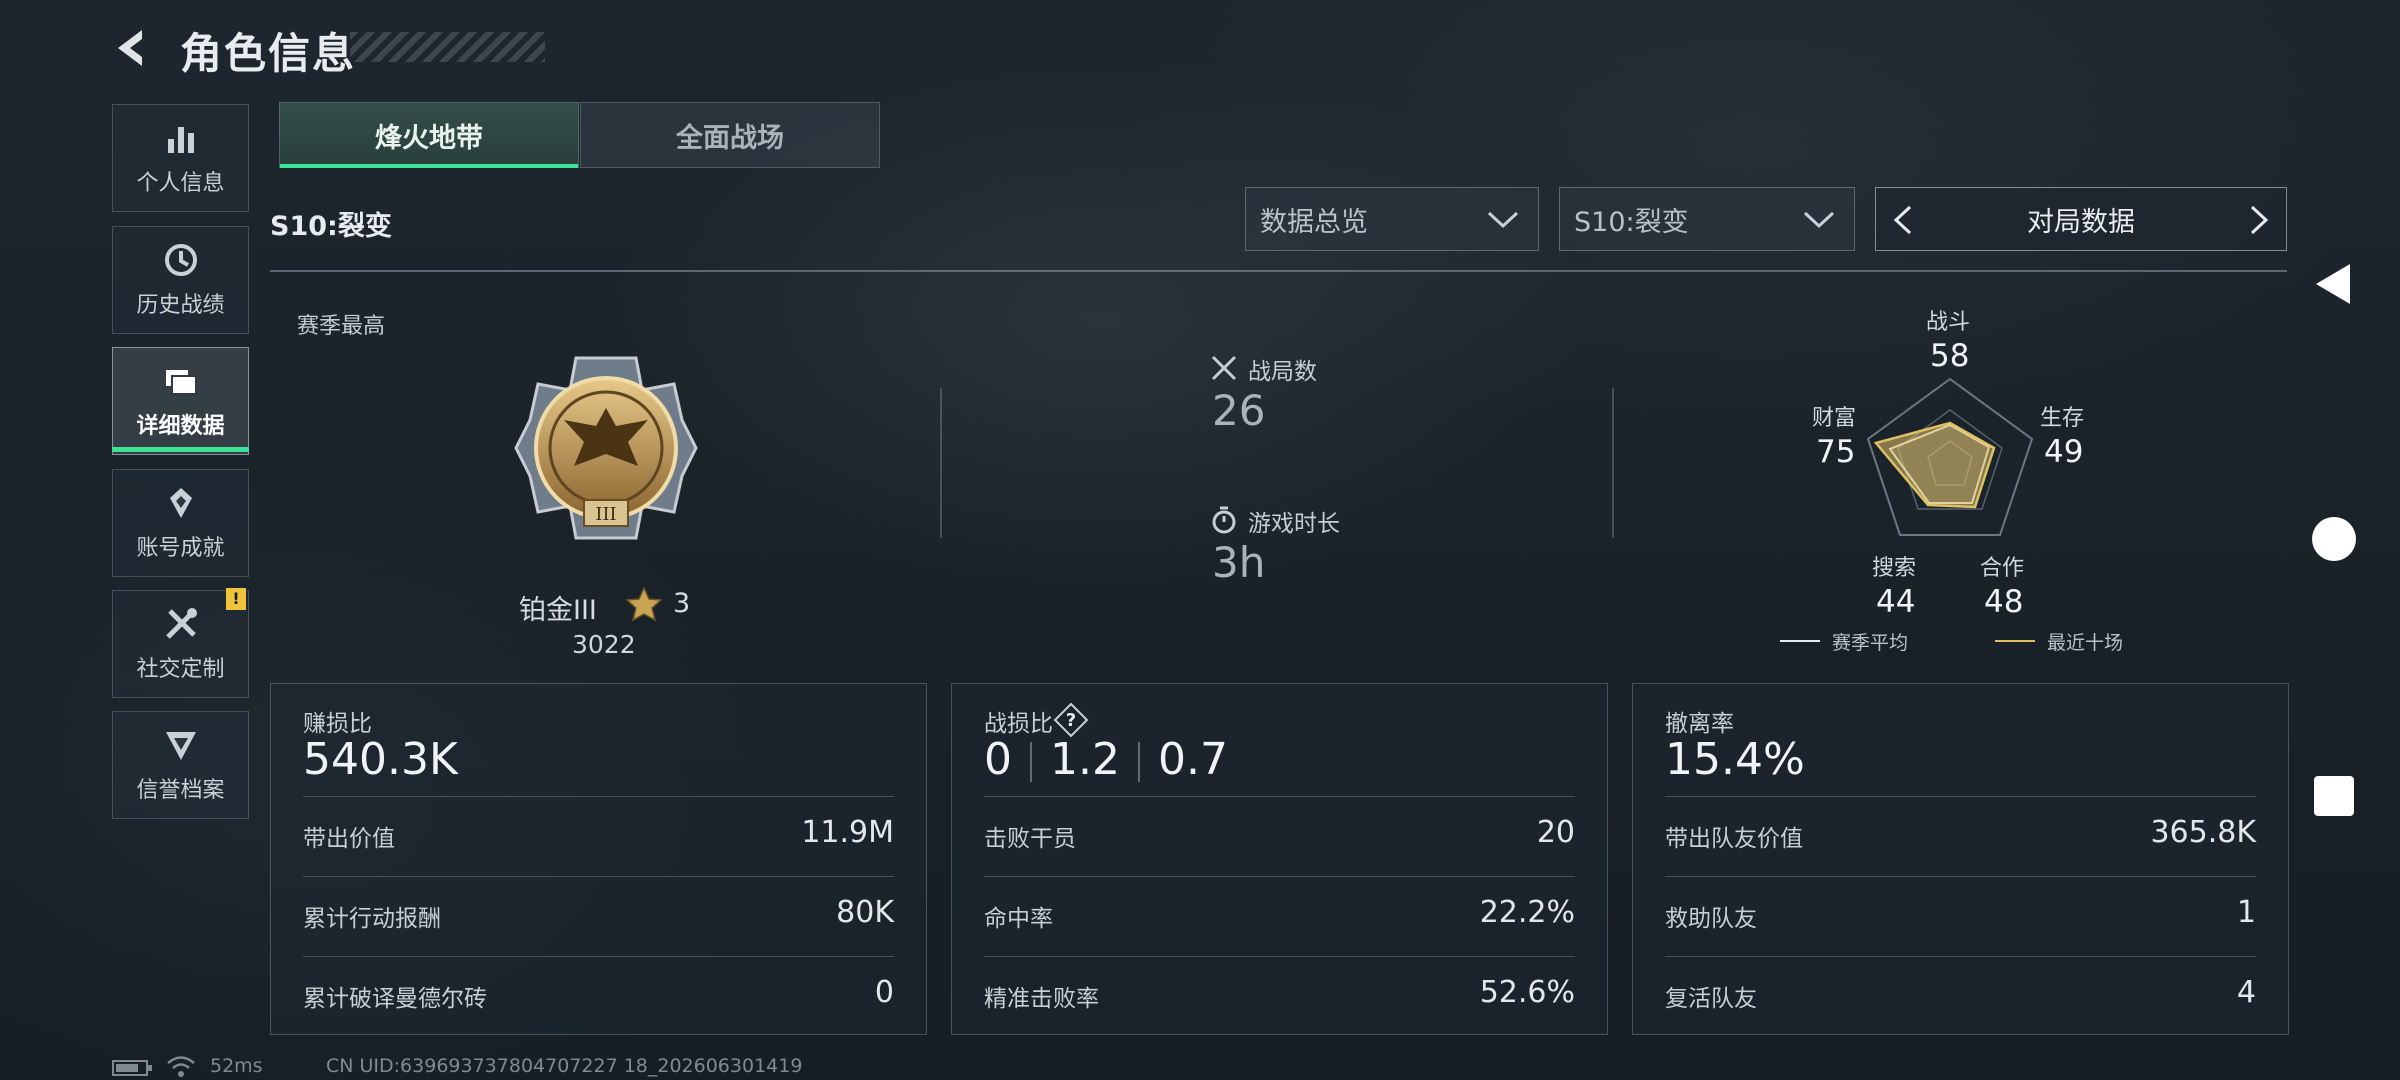 This screenshot has width=2400, height=1080. What do you see at coordinates (180, 401) in the screenshot?
I see `sidebar-item-detailed-data: 详细数据` at bounding box center [180, 401].